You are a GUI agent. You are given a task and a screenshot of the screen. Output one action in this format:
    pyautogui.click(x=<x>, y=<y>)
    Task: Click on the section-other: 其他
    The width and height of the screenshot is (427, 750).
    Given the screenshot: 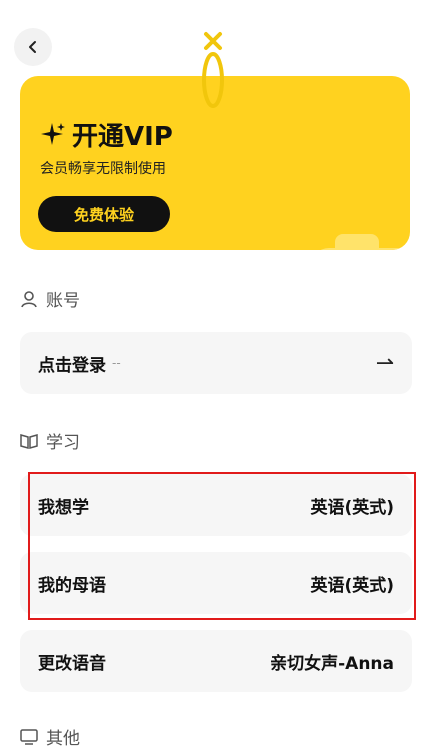 What is the action you would take?
    pyautogui.click(x=50, y=736)
    